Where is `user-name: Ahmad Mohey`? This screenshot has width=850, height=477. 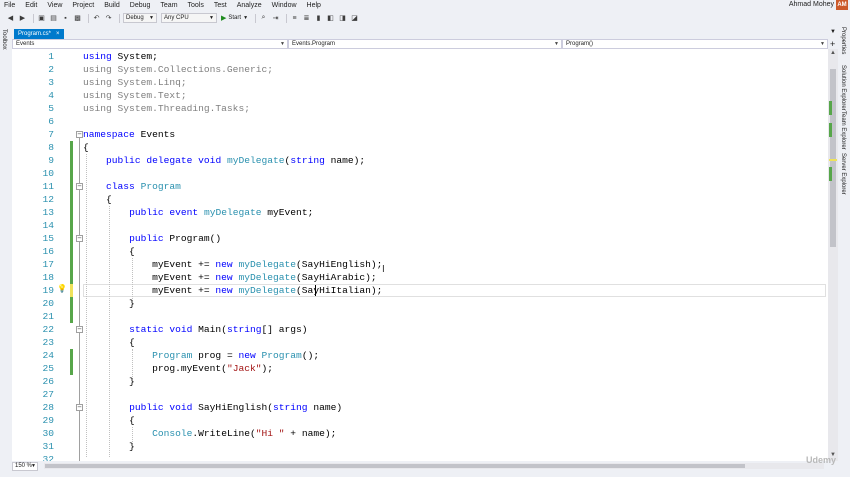
user-name: Ahmad Mohey is located at coordinates (811, 4).